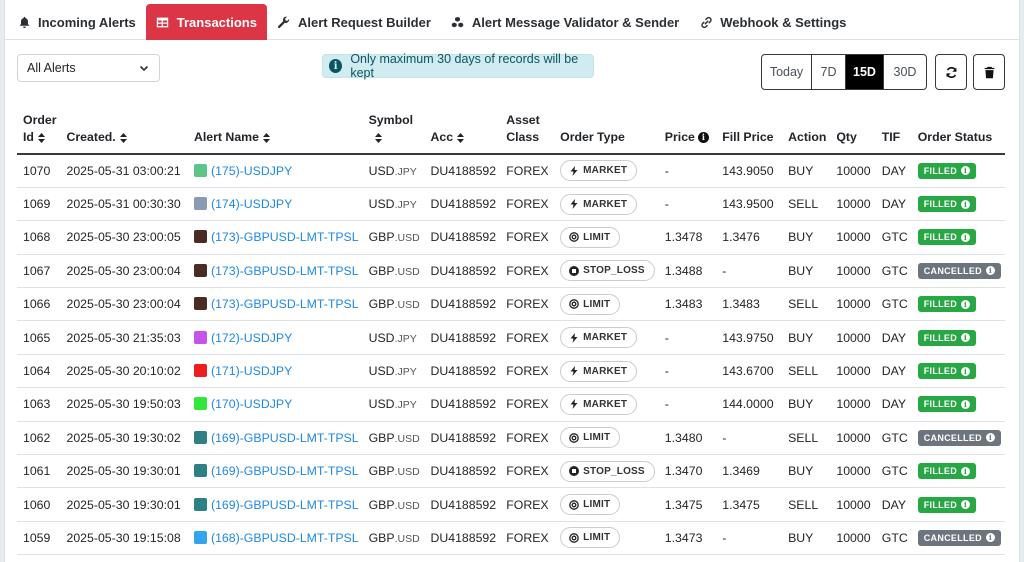 The image size is (1024, 562). What do you see at coordinates (523, 120) in the screenshot?
I see `col-asset-class-label: Asset` at bounding box center [523, 120].